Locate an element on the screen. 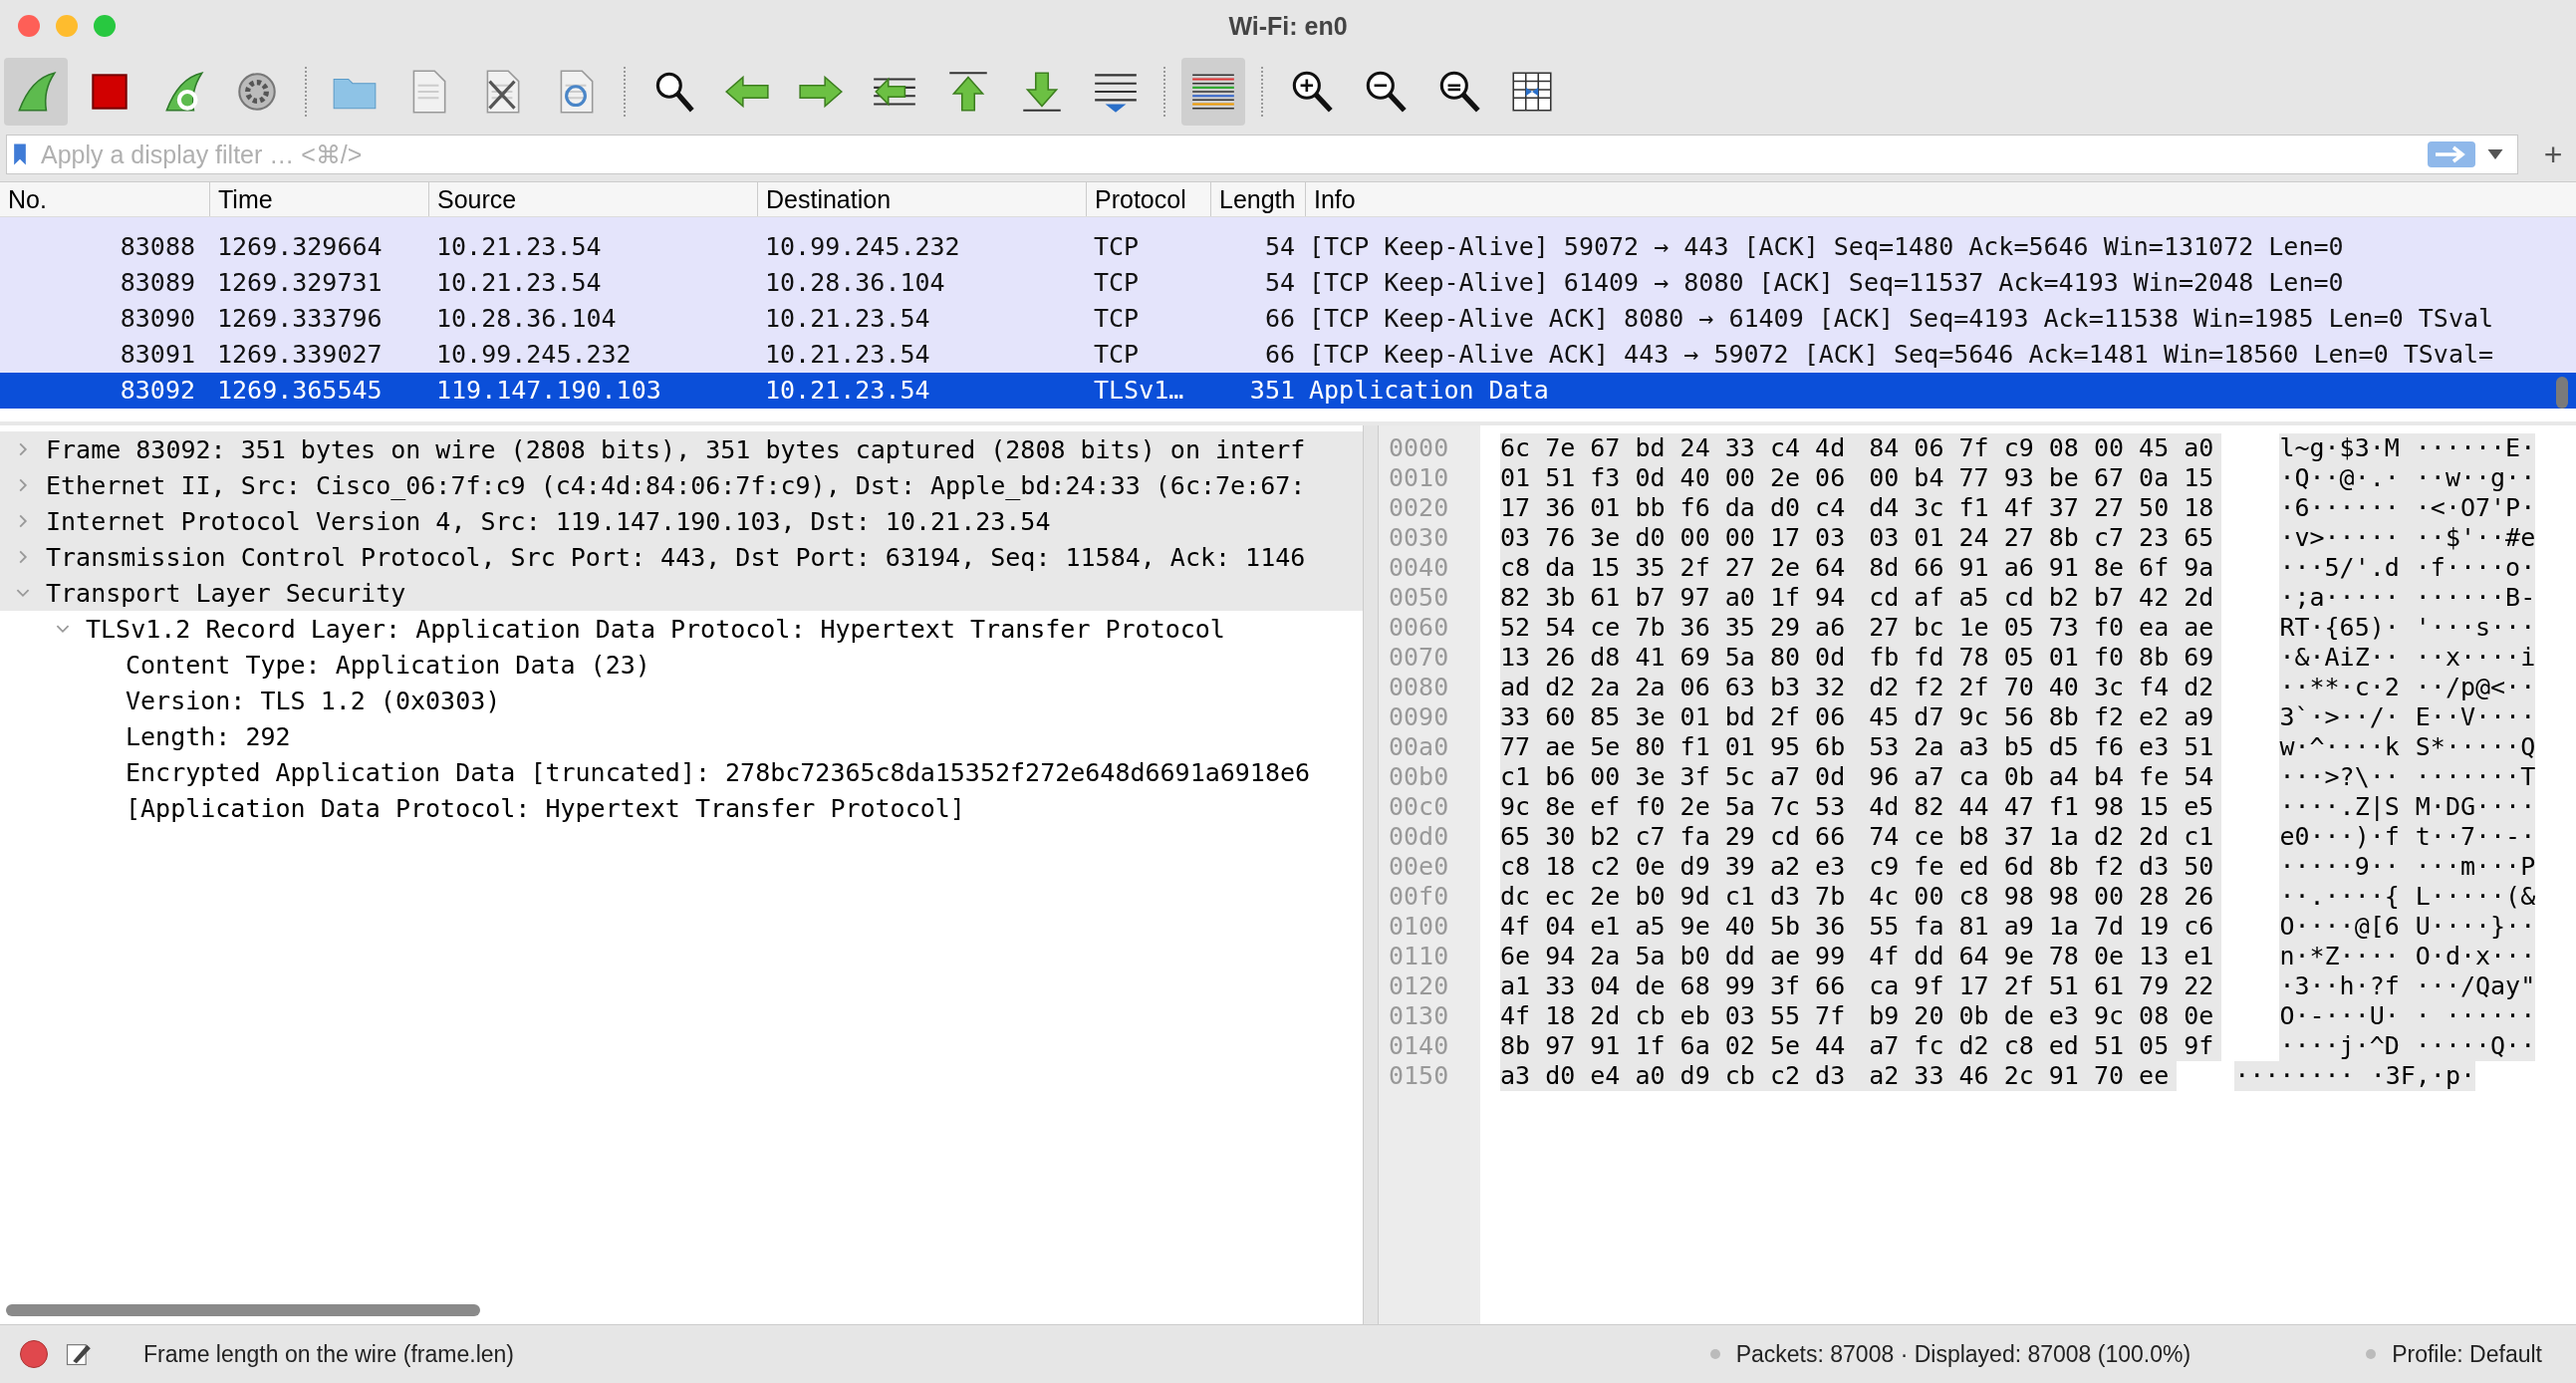  byte-offset: 0090 is located at coordinates (1419, 717).